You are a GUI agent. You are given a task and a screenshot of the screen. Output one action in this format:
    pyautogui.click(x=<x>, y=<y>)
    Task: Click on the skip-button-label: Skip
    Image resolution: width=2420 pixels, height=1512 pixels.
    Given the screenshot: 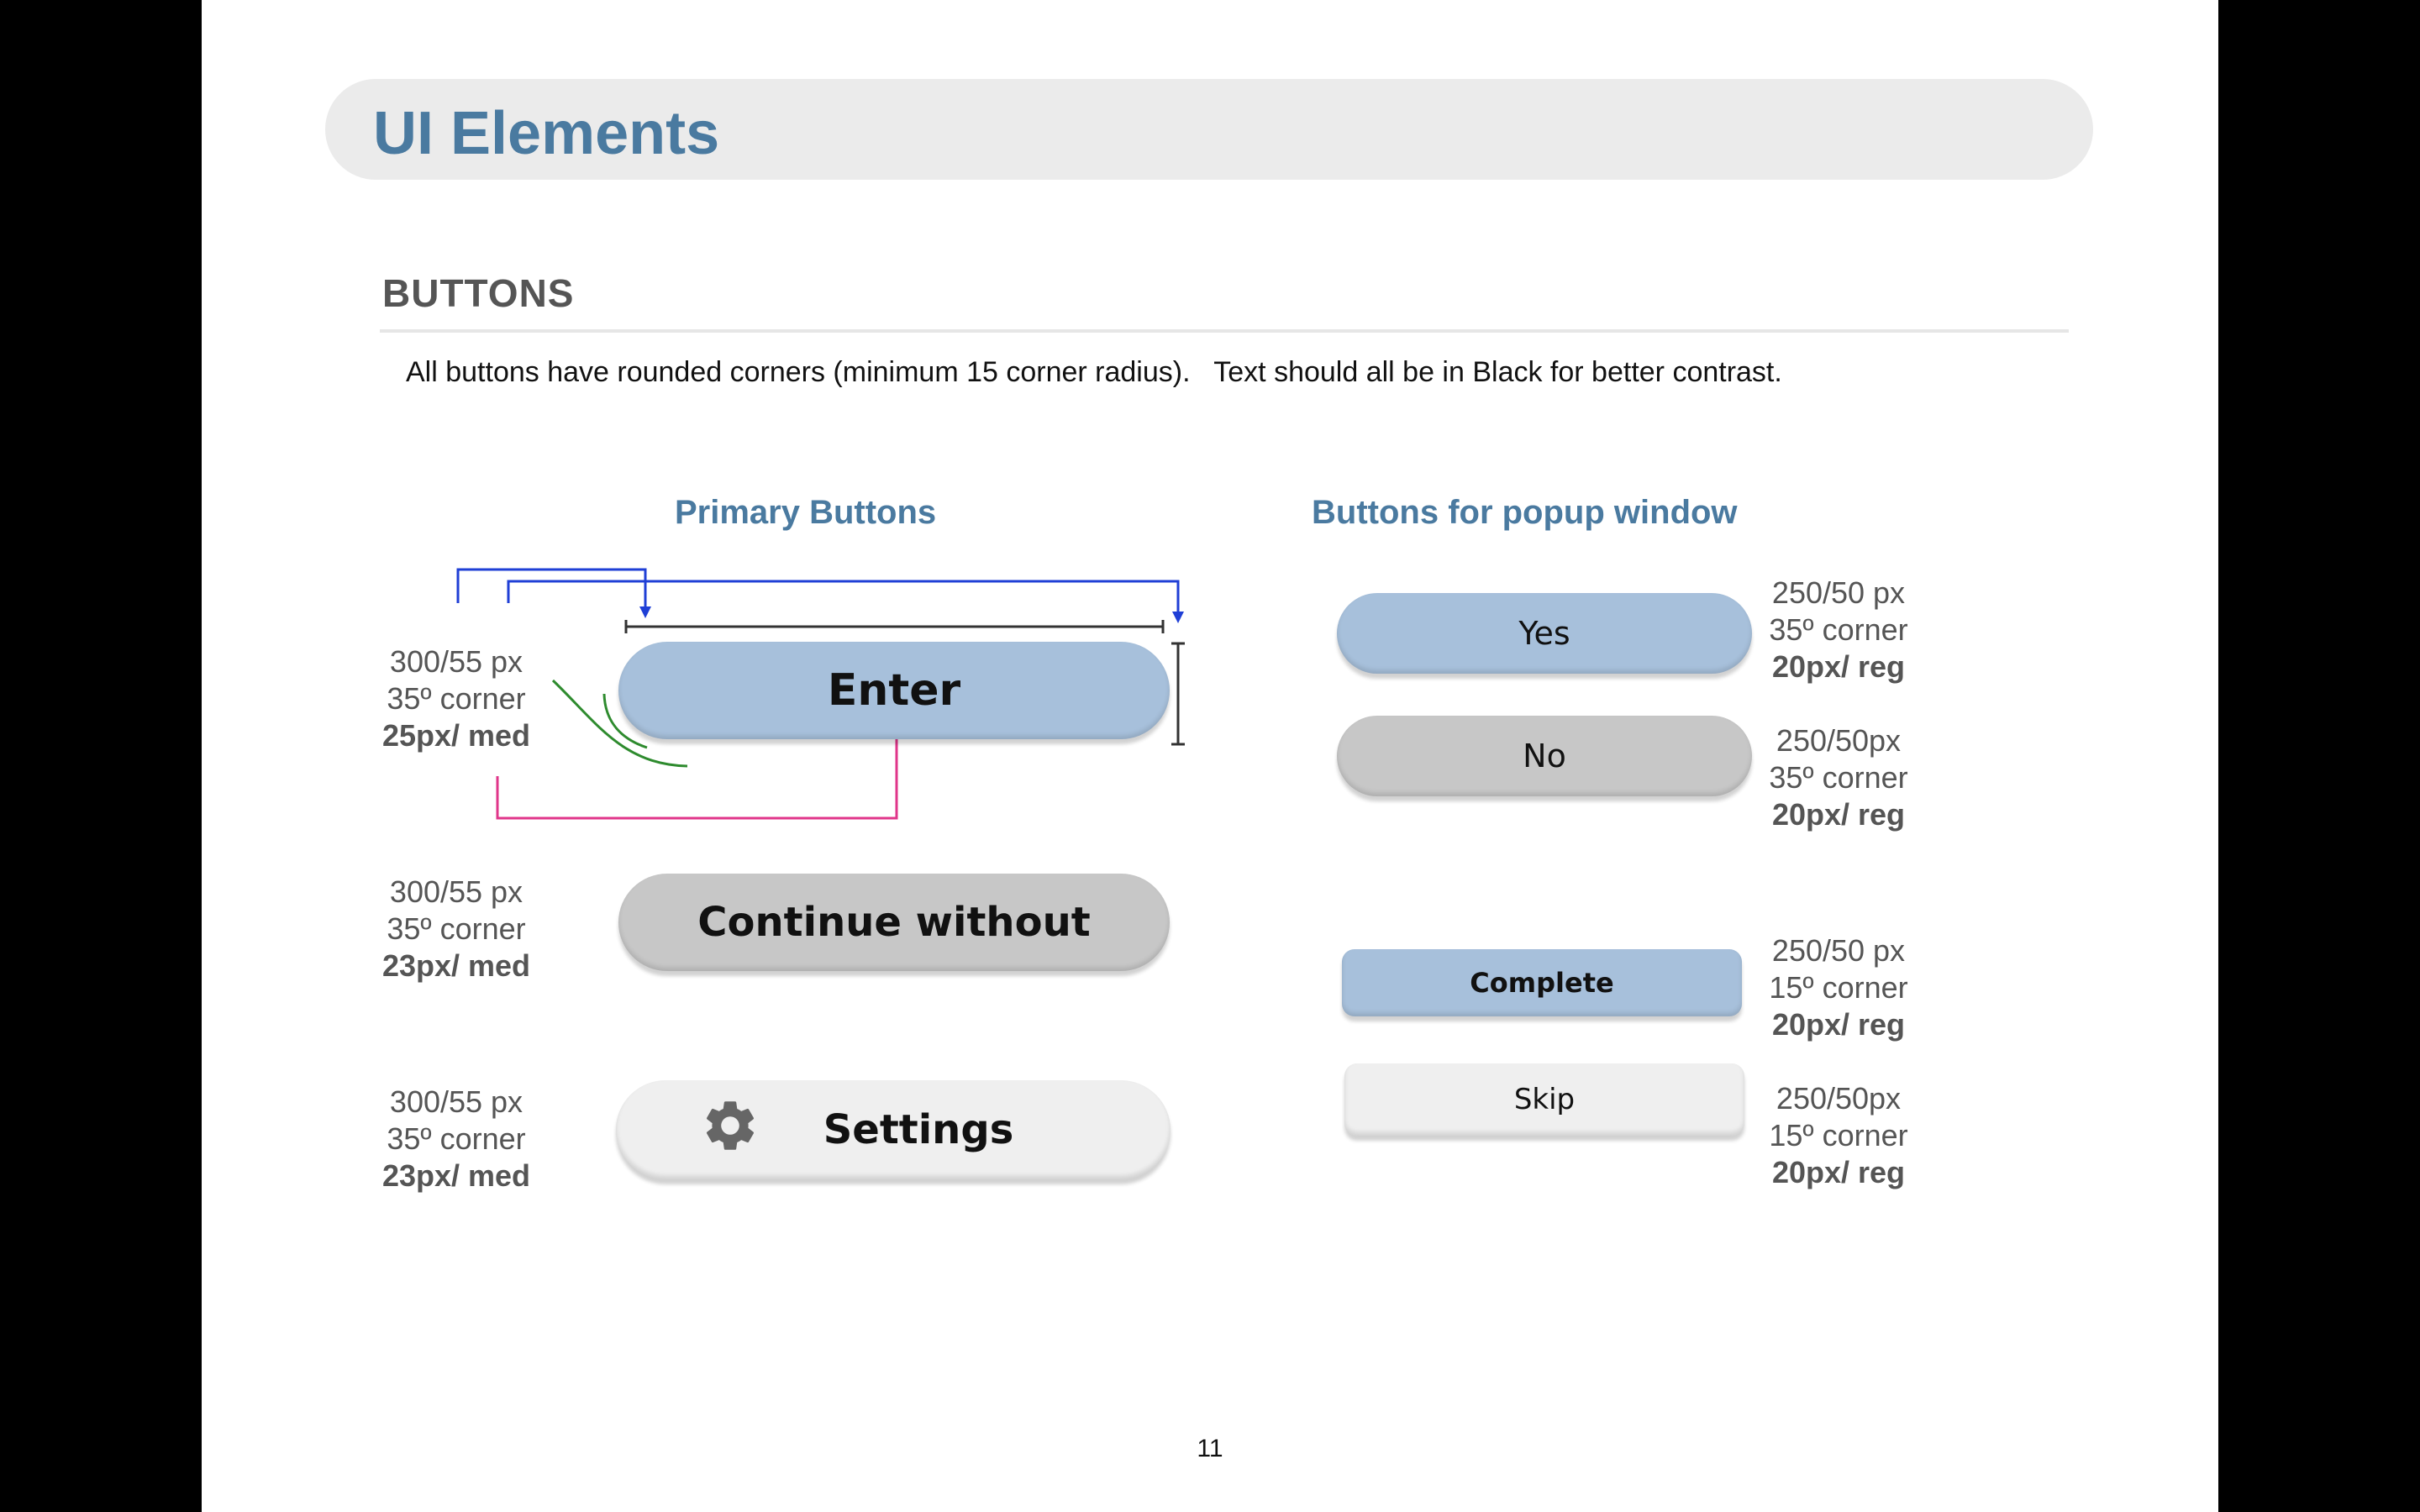 What is the action you would take?
    pyautogui.click(x=1544, y=1099)
    